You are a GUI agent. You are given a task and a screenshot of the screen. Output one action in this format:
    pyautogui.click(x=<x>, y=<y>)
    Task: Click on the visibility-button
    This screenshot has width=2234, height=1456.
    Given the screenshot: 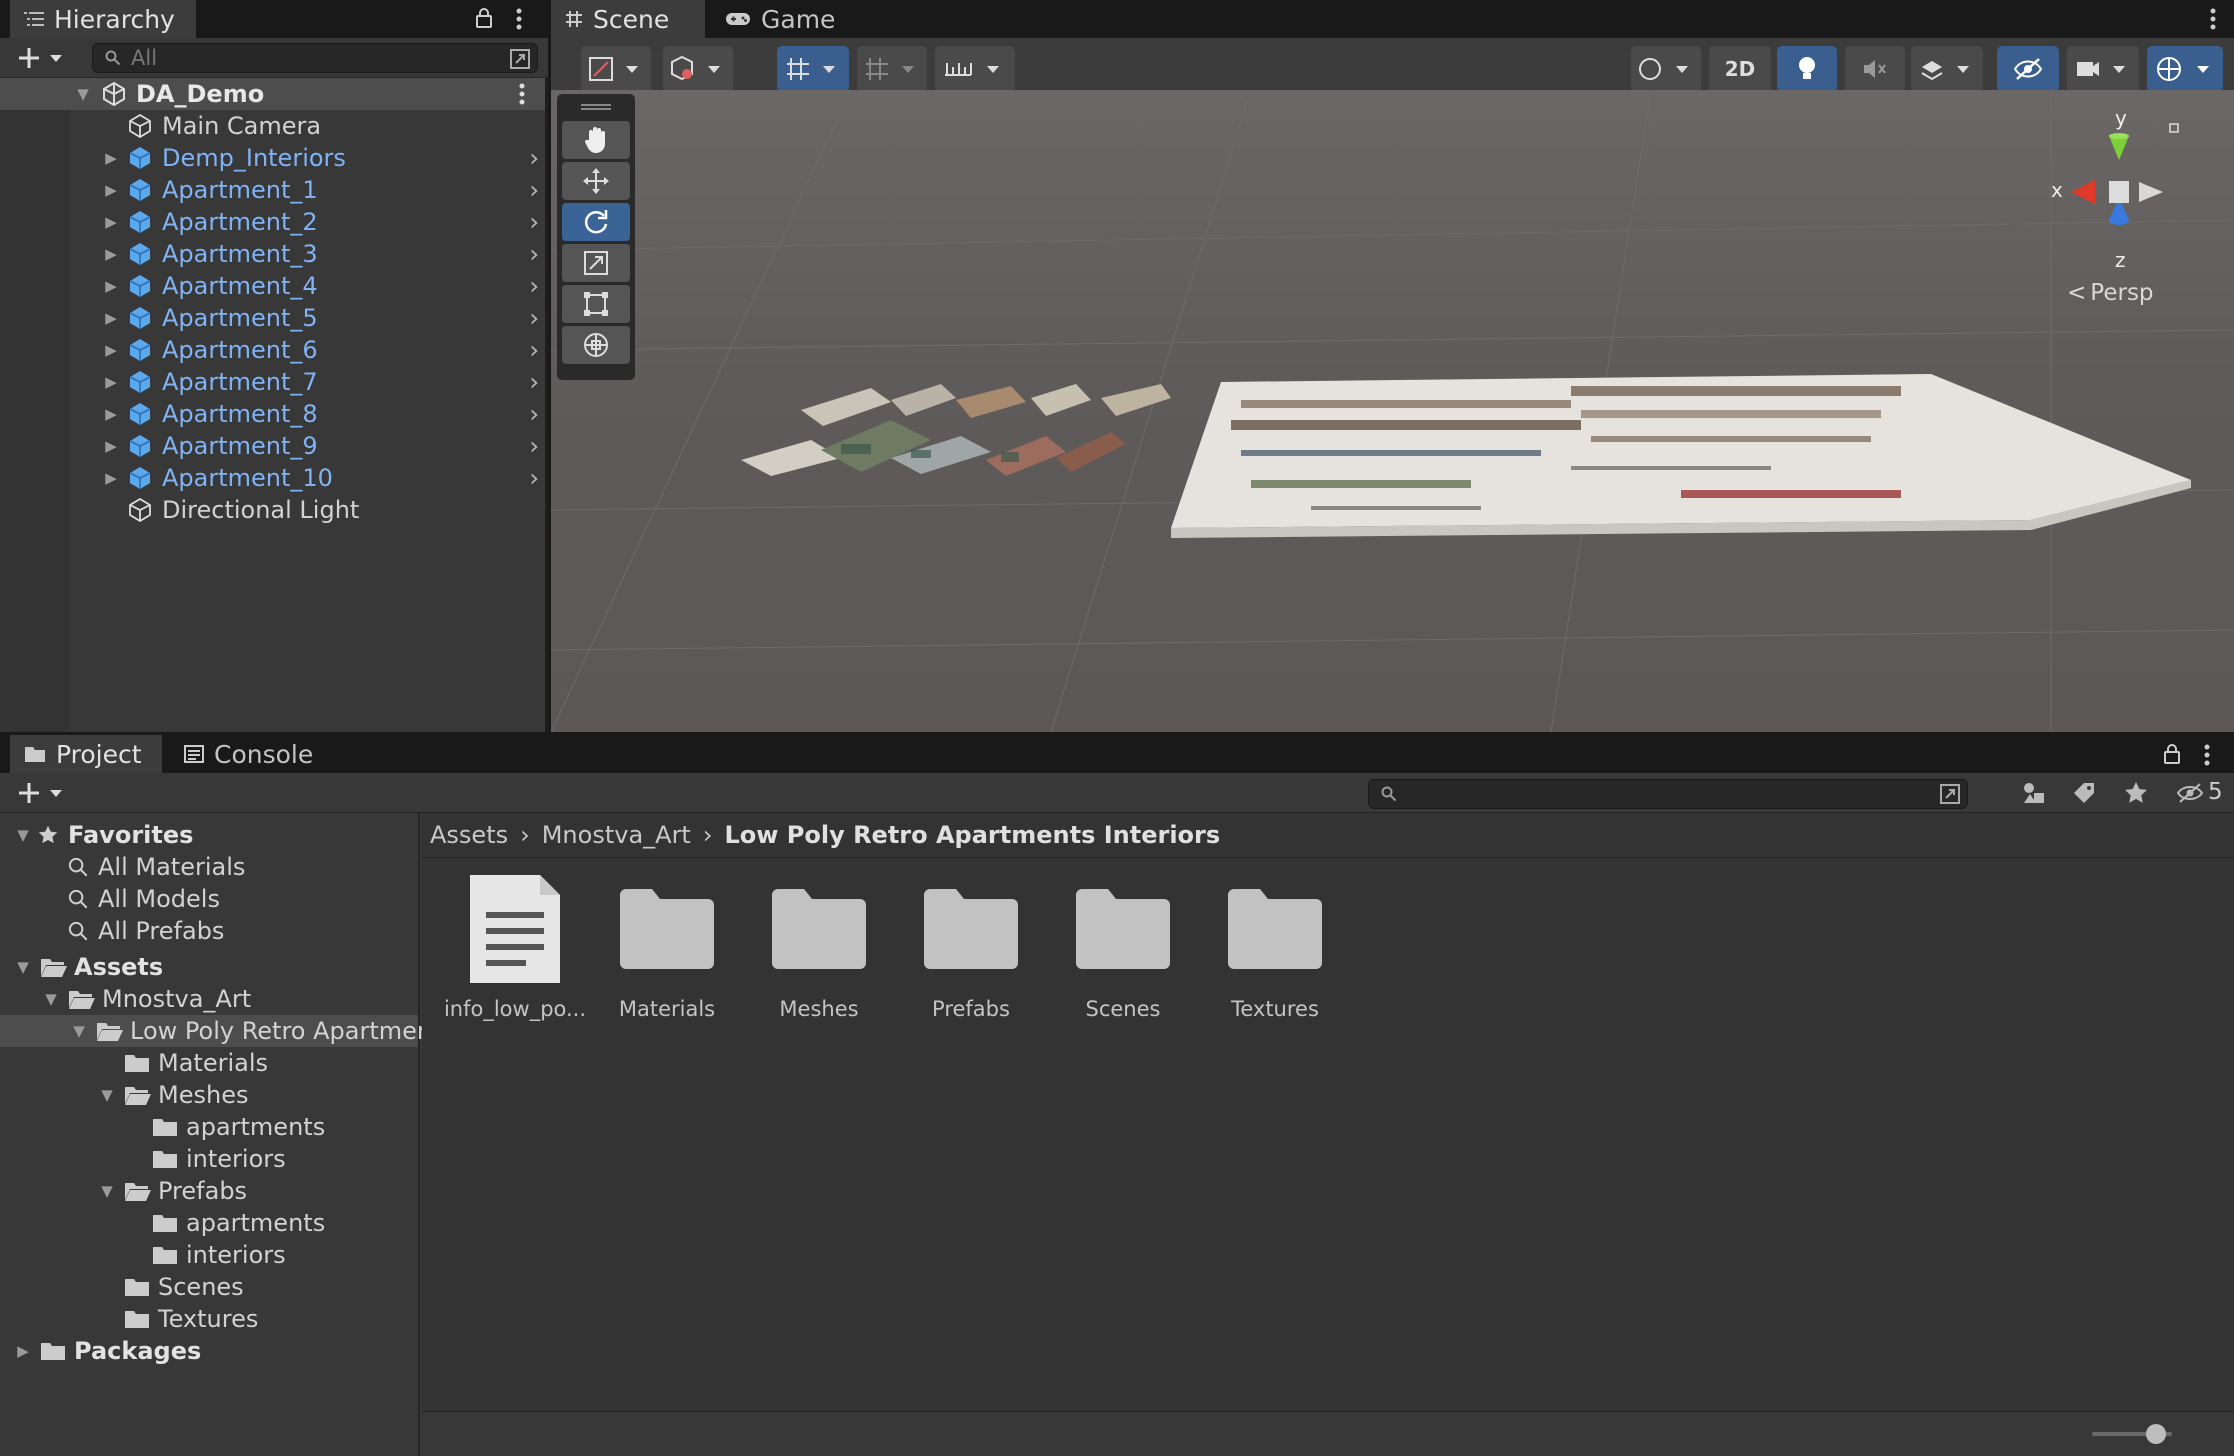 What is the action you would take?
    pyautogui.click(x=2028, y=69)
    